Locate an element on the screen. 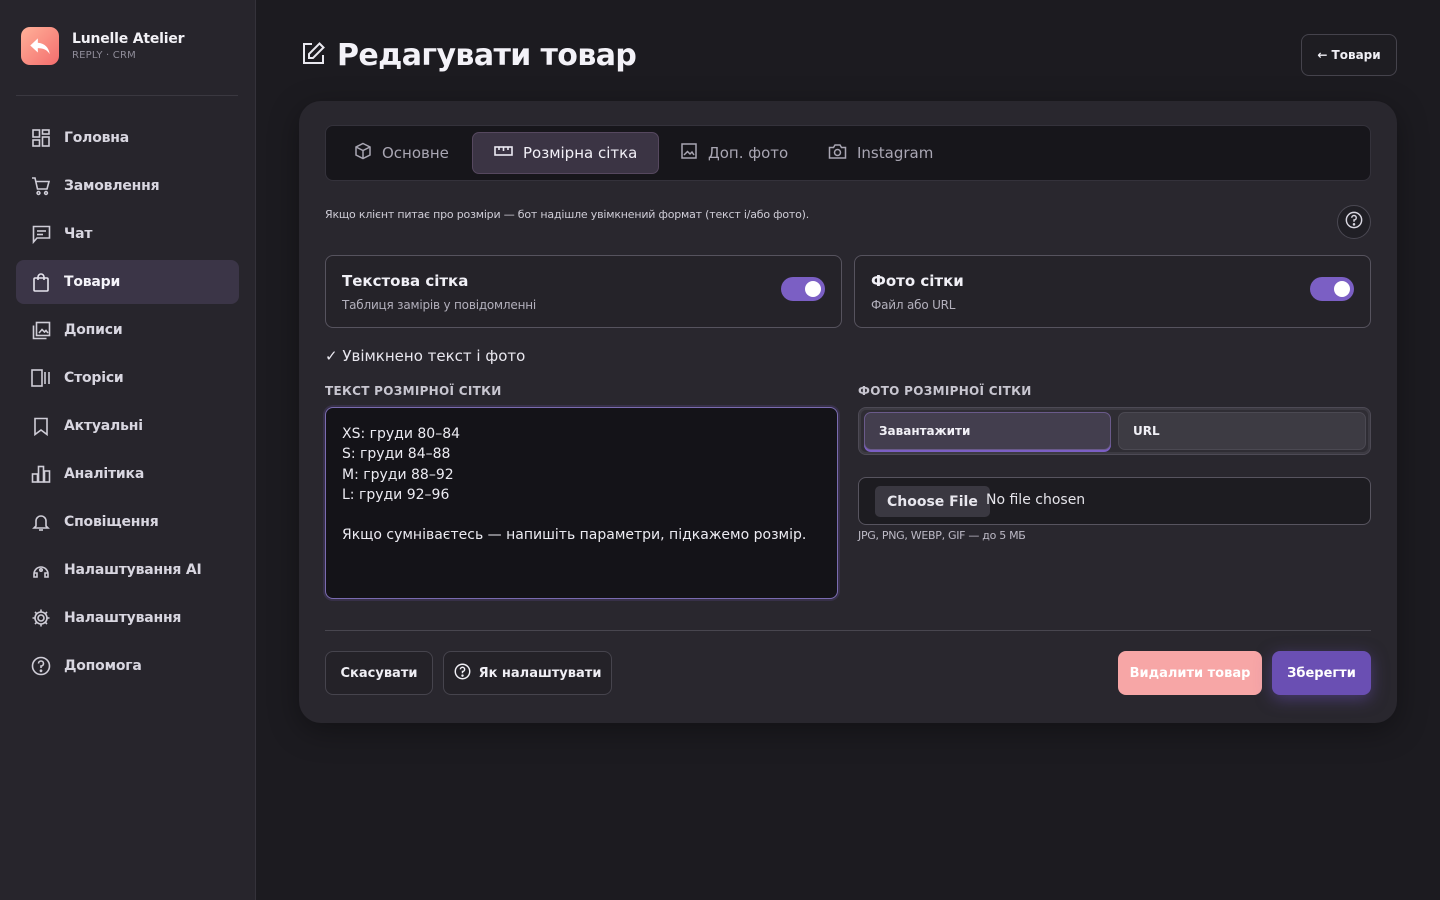 The width and height of the screenshot is (1440, 900). toggle-title: Текстова сітка is located at coordinates (405, 281).